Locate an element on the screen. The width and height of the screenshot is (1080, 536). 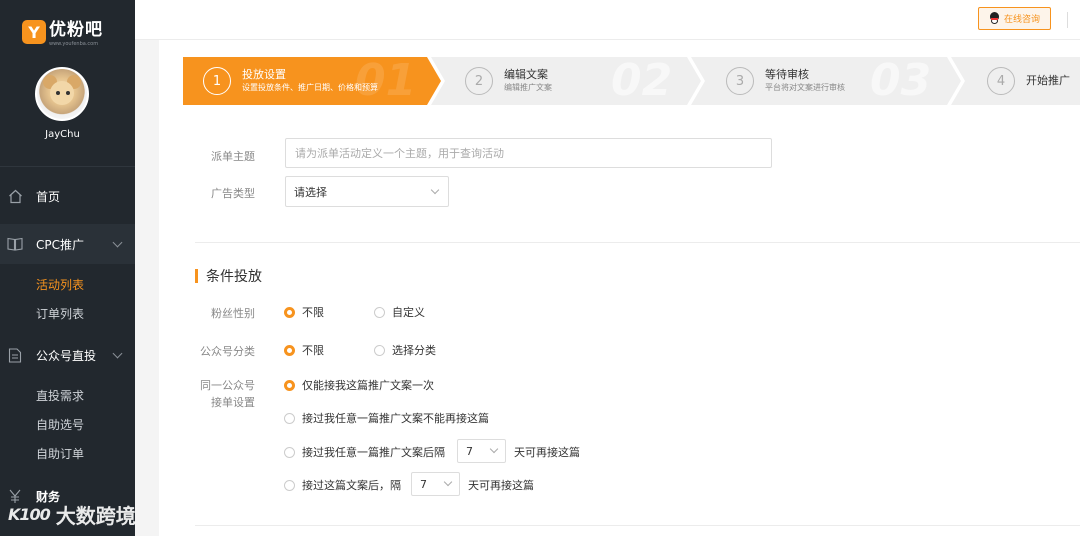
ad-type-value: 请选择 is located at coordinates (310, 192).